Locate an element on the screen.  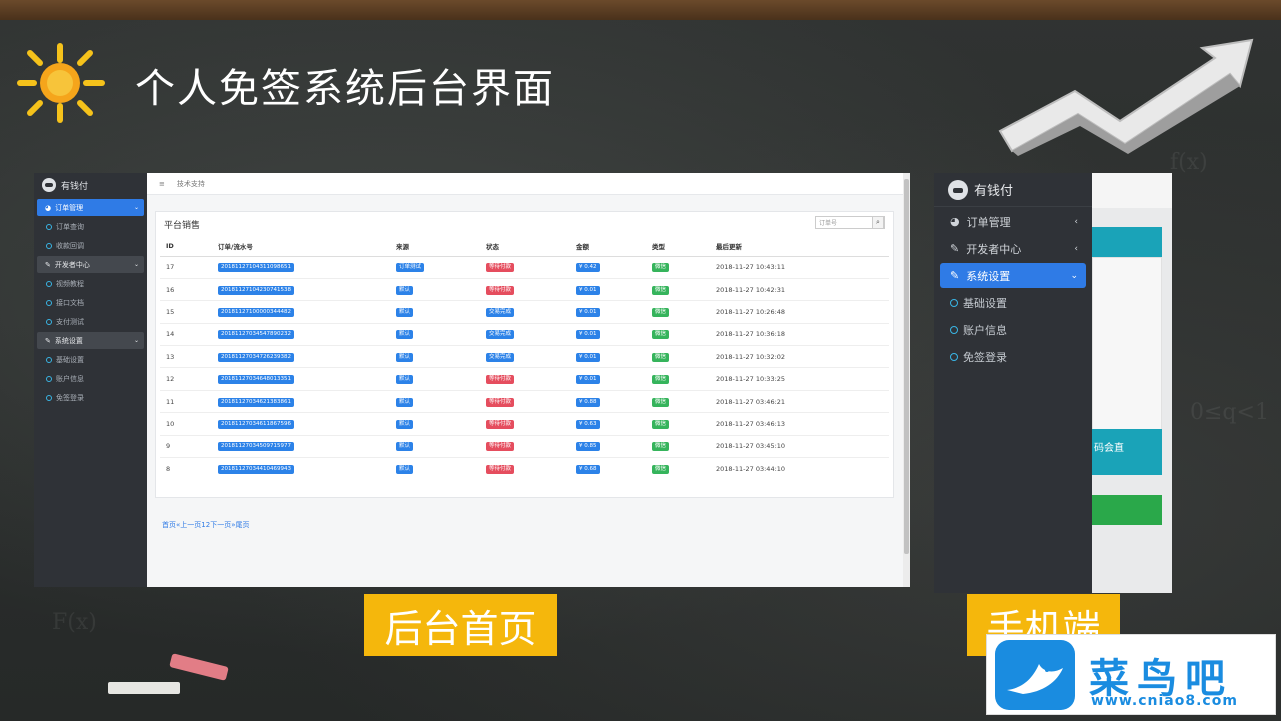
table-cell-status: 交易完成 is located at coordinates (525, 356).